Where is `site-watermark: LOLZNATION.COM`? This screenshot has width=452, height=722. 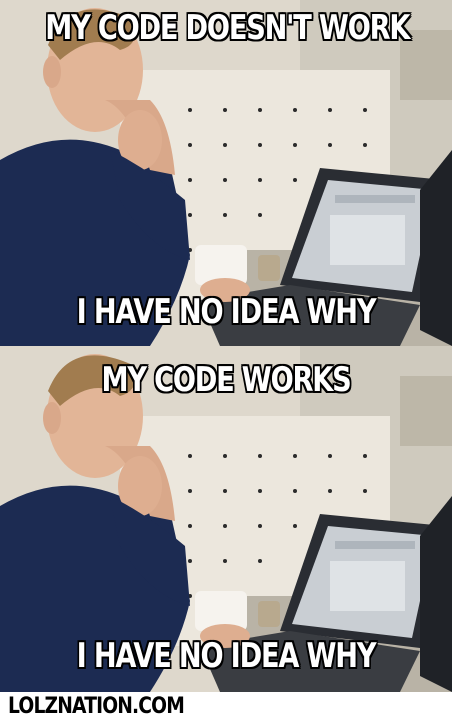
site-watermark: LOLZNATION.COM is located at coordinates (96, 706).